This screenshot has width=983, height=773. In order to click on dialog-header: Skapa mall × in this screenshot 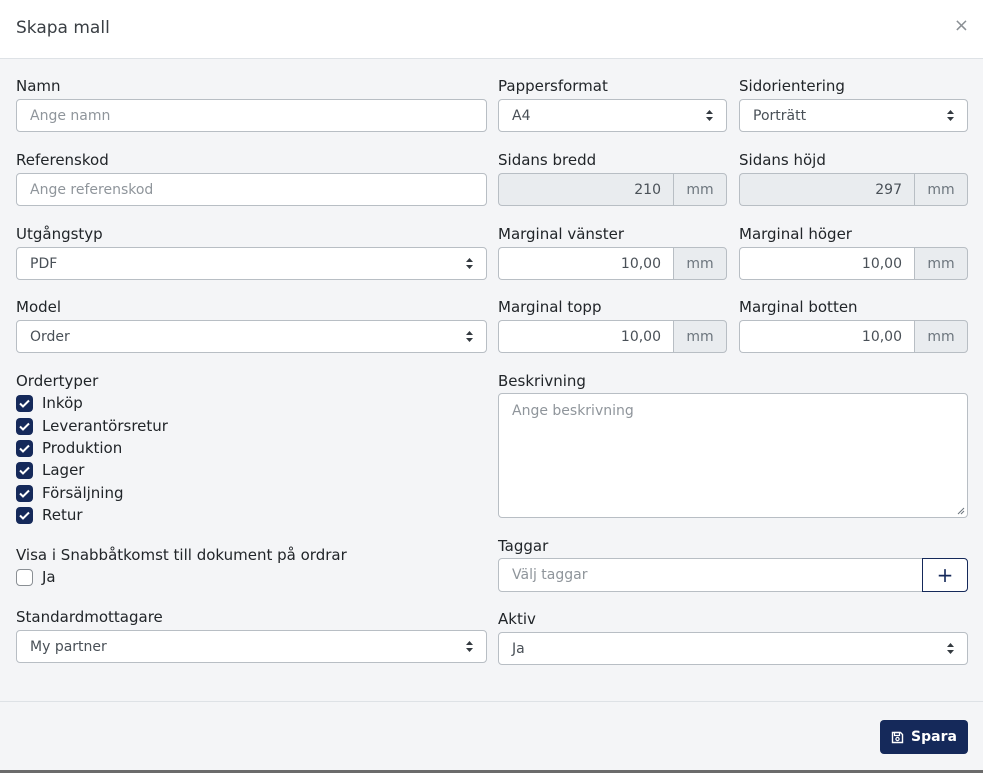, I will do `click(491, 29)`.